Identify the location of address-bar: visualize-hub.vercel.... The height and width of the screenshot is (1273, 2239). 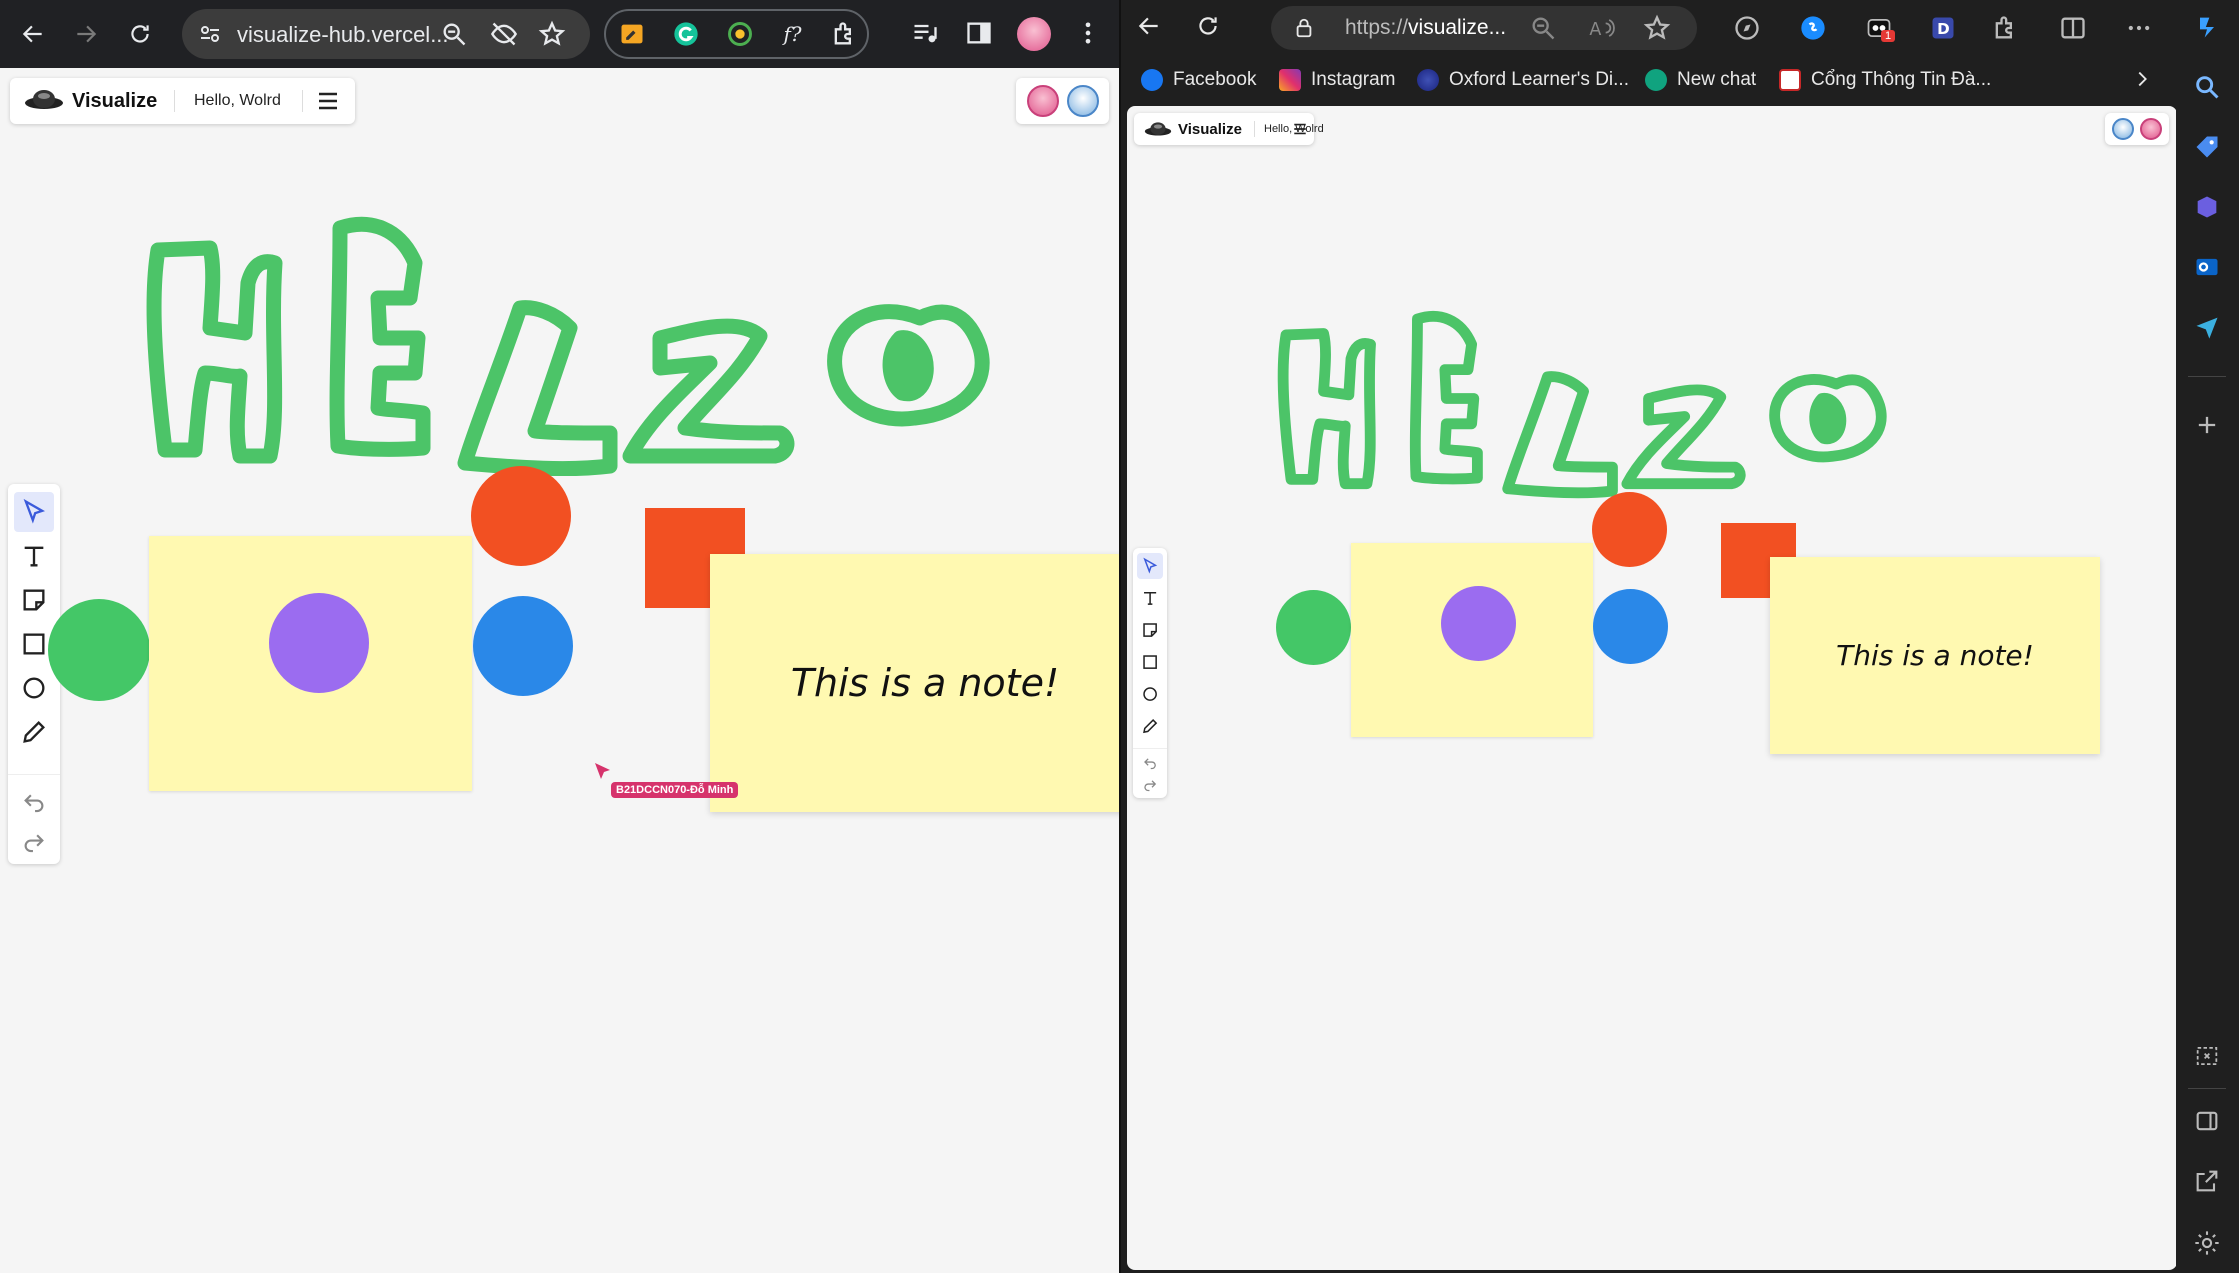
(386, 34).